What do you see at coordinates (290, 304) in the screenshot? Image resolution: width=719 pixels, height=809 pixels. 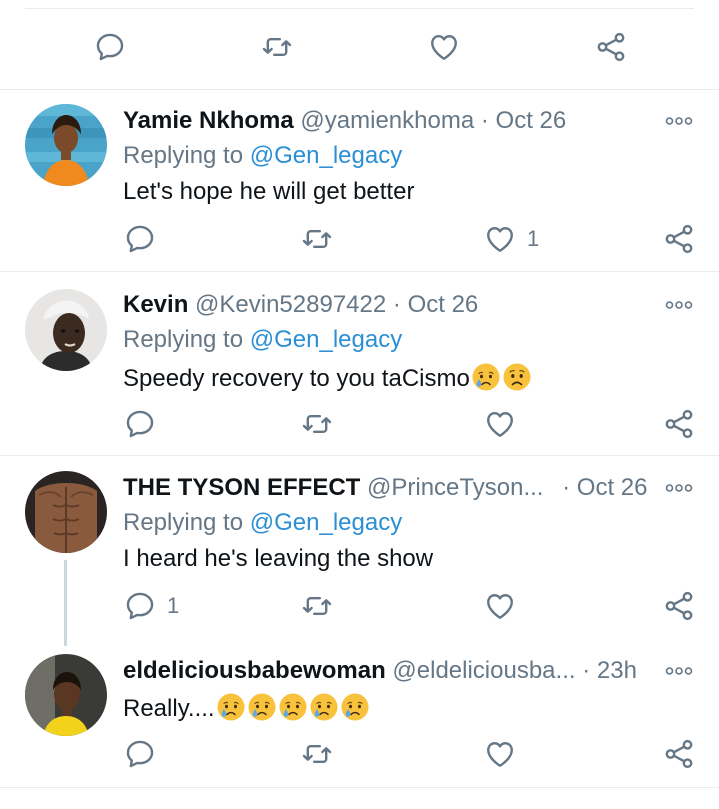 I see `user-handle: @Kevin52897422` at bounding box center [290, 304].